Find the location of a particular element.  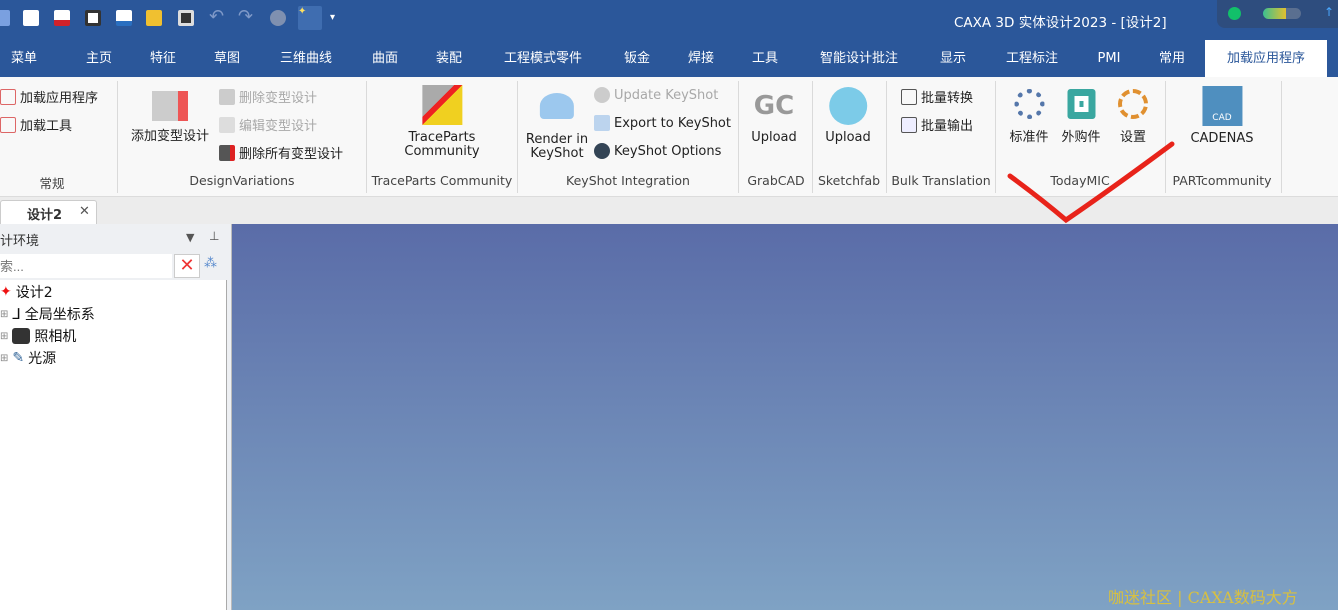

part-icon is located at coordinates (1080, 104).